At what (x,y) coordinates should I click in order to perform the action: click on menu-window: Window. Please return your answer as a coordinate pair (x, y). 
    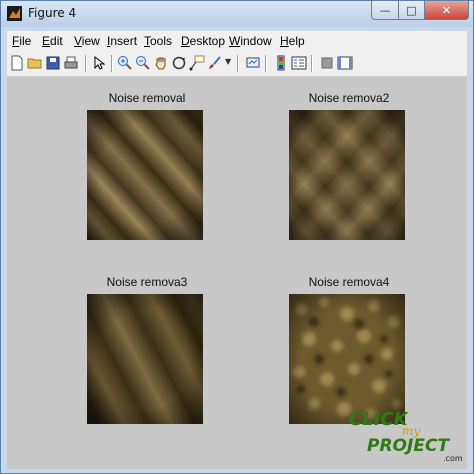
    Looking at the image, I should click on (250, 41).